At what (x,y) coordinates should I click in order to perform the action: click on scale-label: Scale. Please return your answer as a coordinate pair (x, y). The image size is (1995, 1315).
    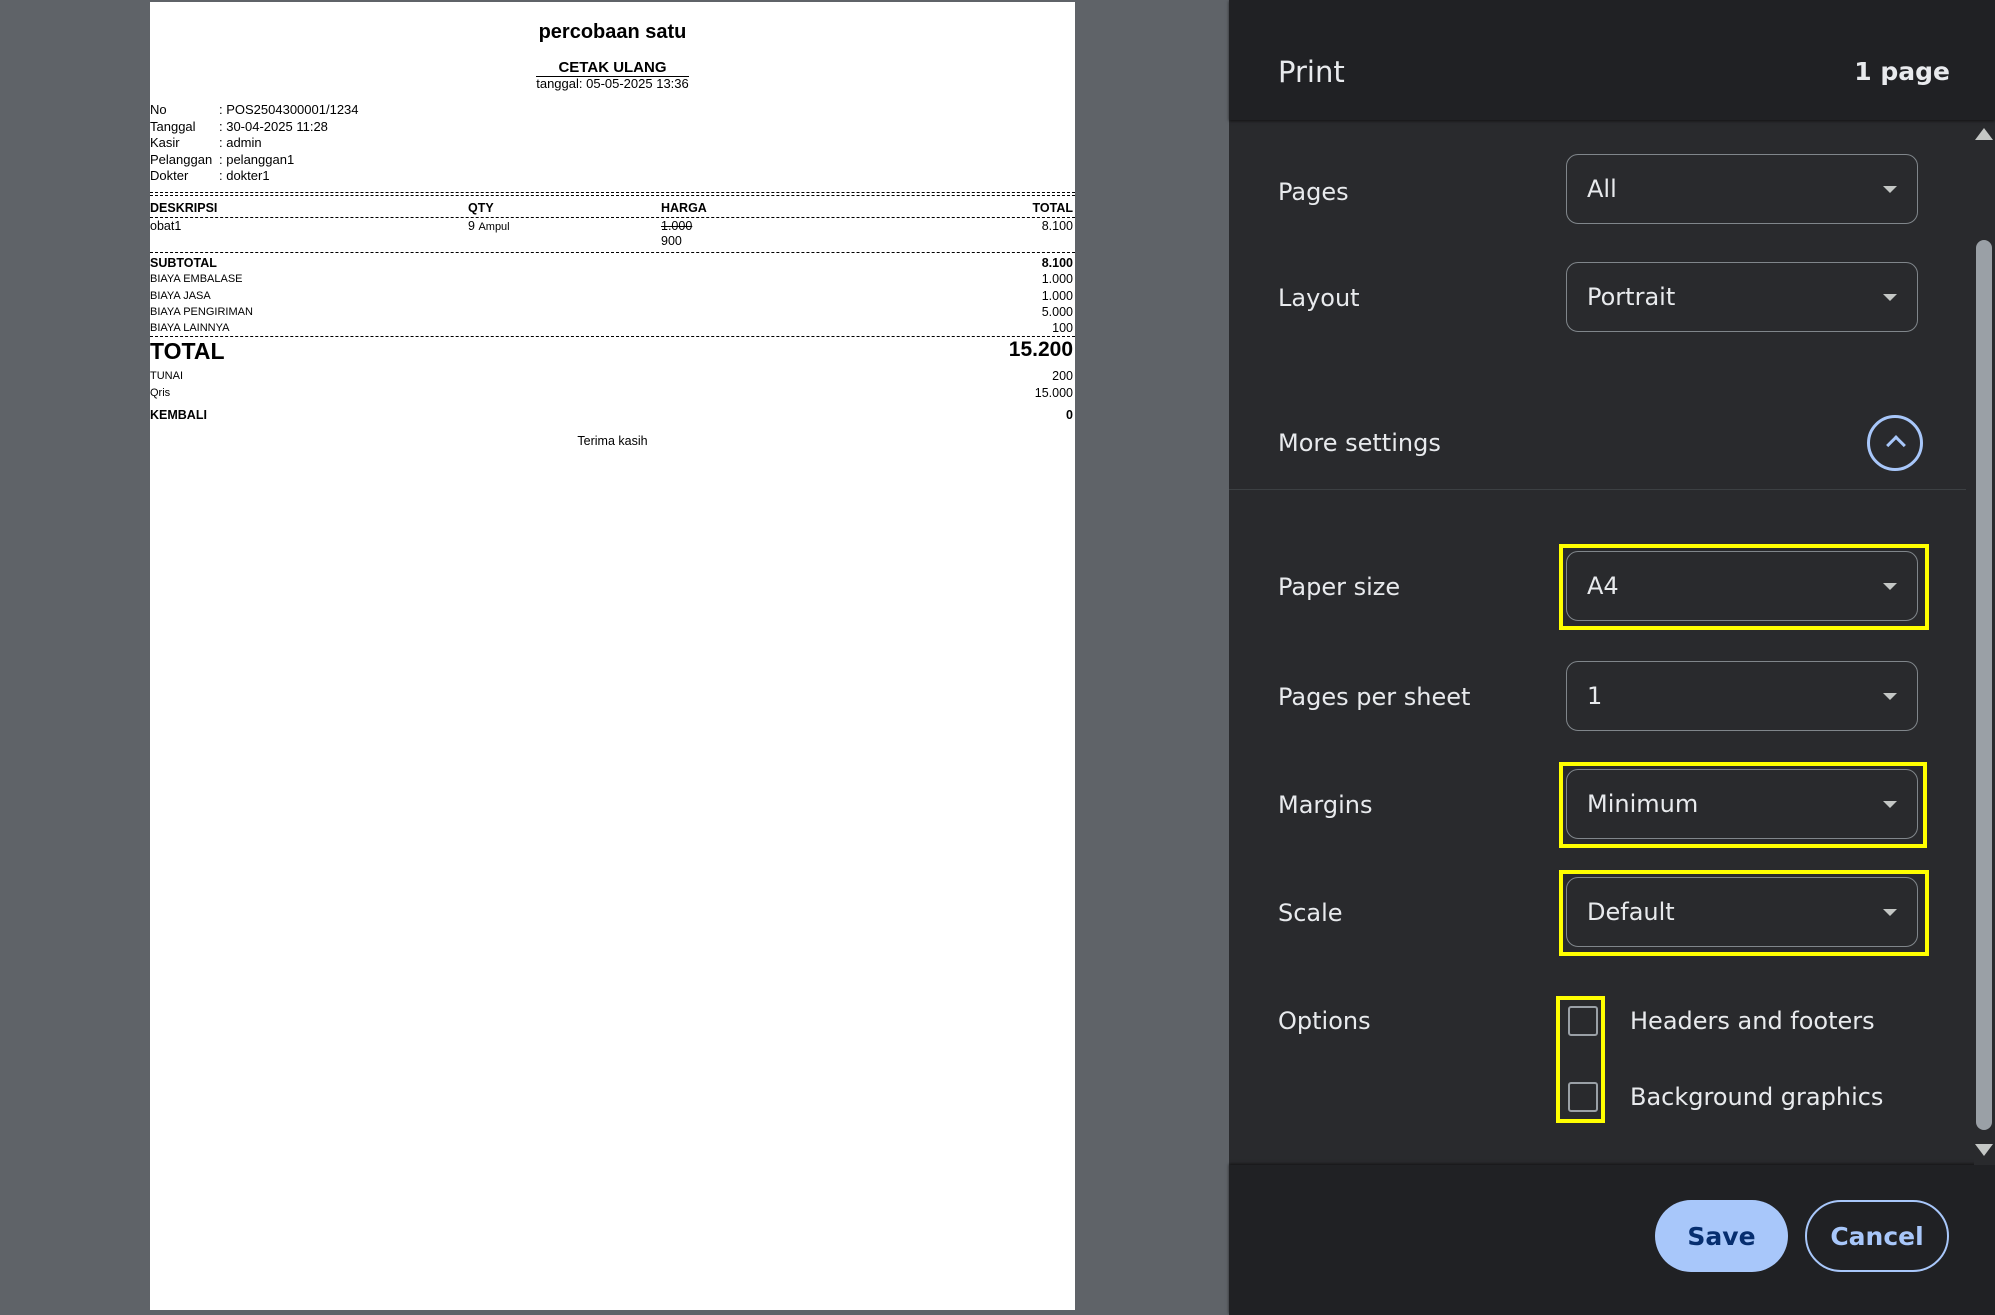
    Looking at the image, I should click on (1310, 913).